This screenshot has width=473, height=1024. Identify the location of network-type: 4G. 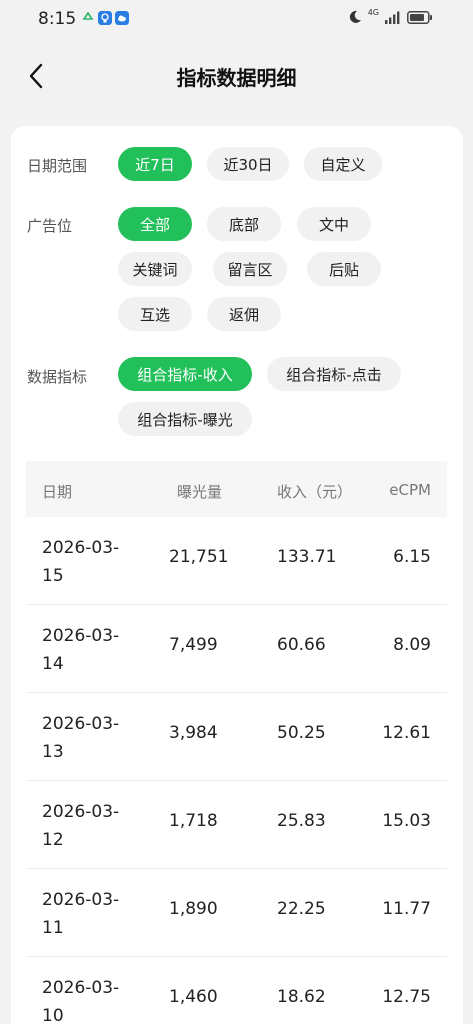
(373, 12).